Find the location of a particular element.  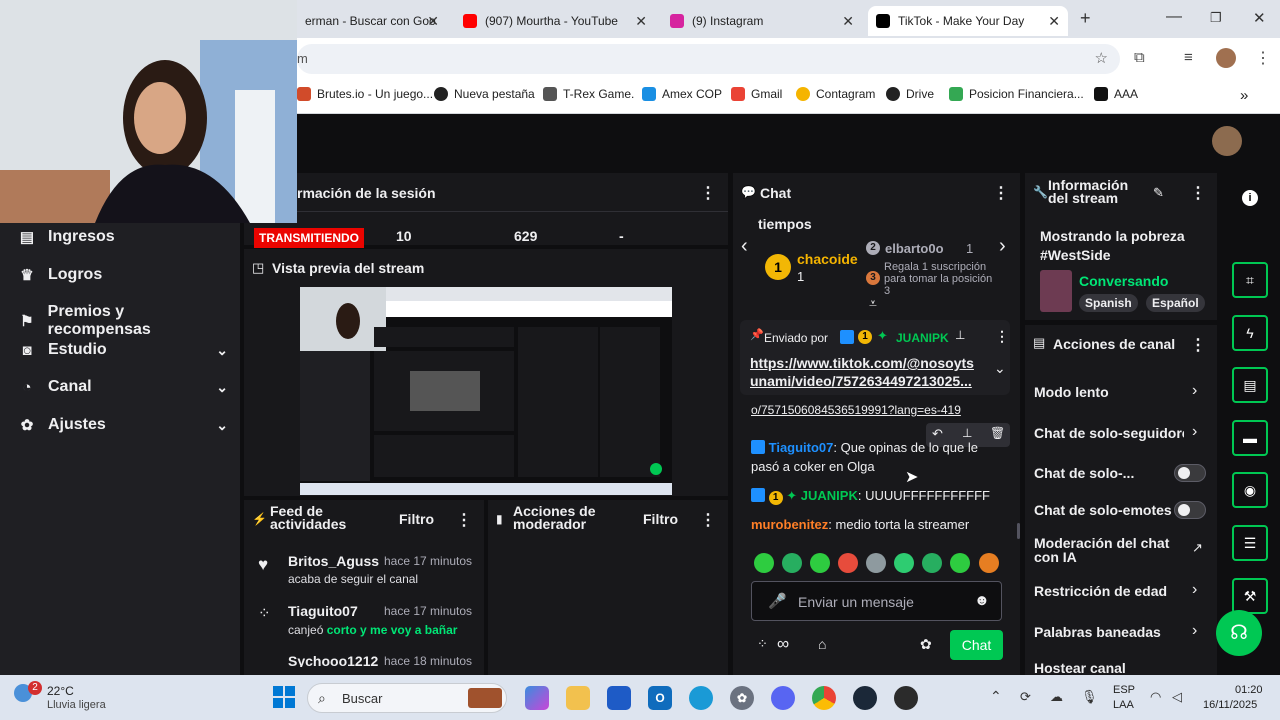

bookmark: Amex COP is located at coordinates (682, 94).